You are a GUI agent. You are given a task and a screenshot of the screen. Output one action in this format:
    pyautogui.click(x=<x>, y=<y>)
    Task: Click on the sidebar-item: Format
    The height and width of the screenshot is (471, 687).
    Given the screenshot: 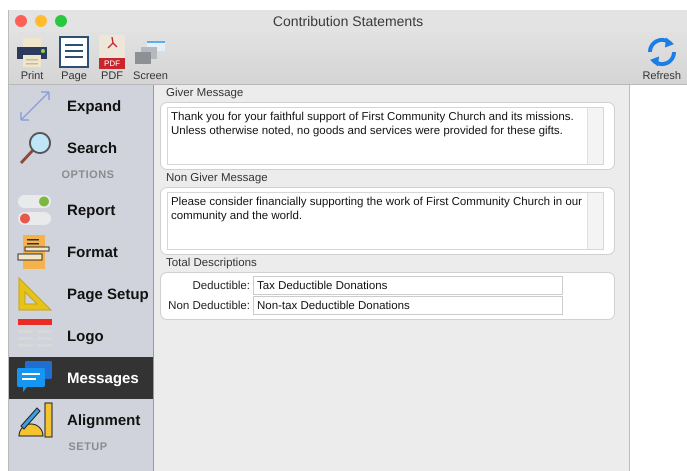 What is the action you would take?
    pyautogui.click(x=81, y=252)
    